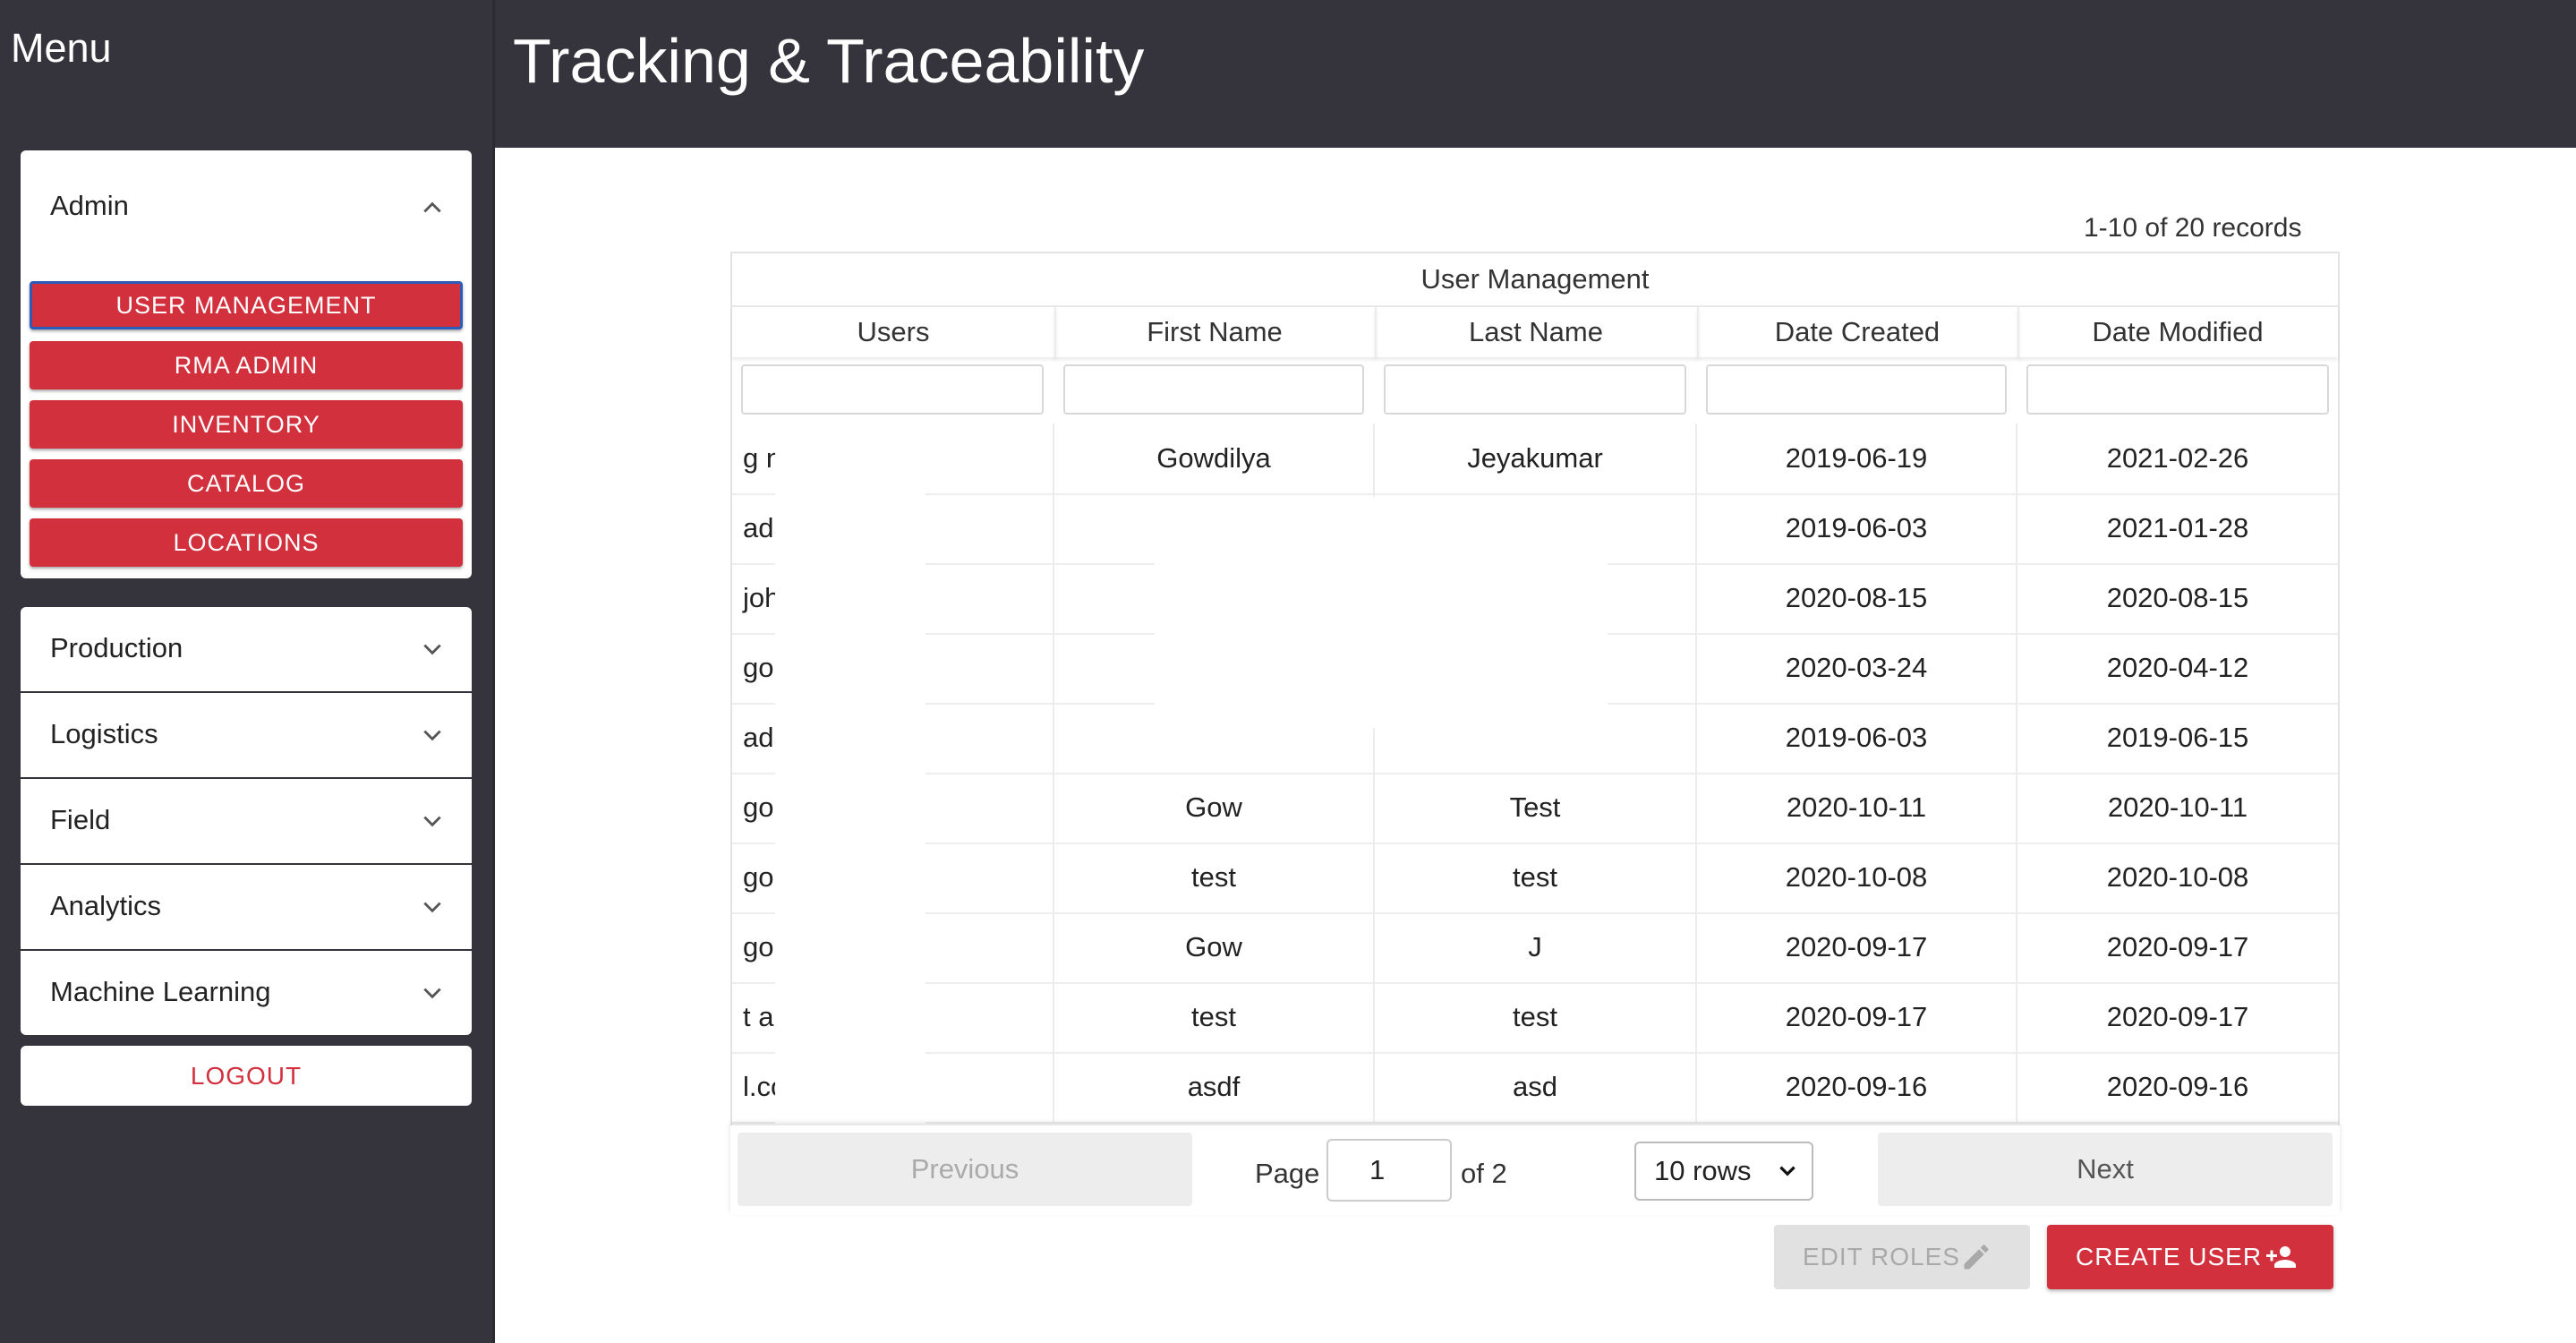 This screenshot has height=1343, width=2576. What do you see at coordinates (2177, 667) in the screenshot?
I see `cell-date-modified: 2020-04-12` at bounding box center [2177, 667].